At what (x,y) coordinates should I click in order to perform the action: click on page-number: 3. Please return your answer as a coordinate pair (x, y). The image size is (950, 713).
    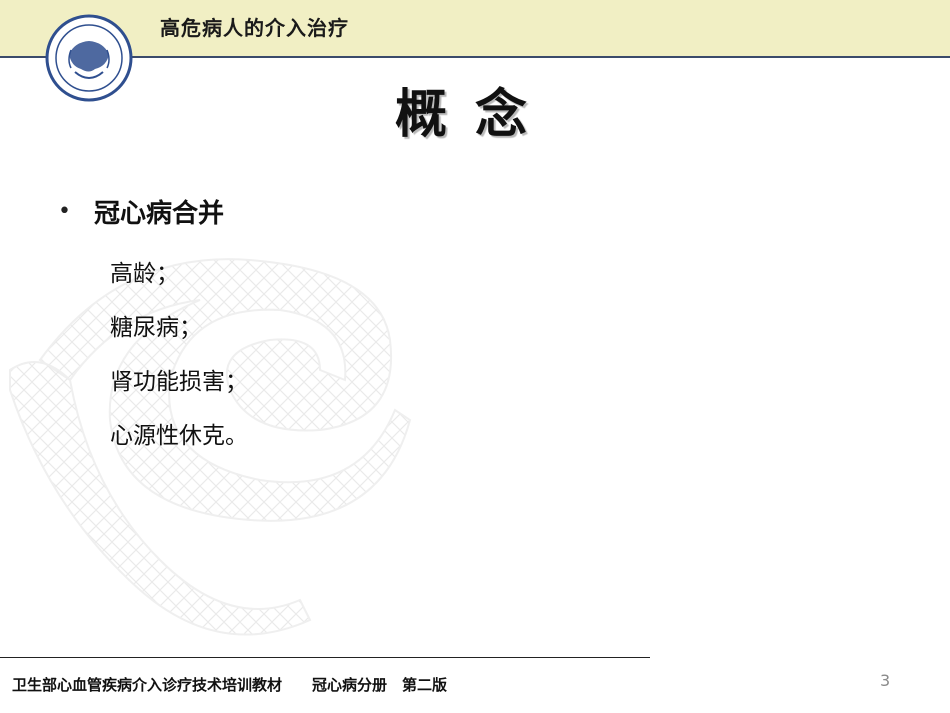
    Looking at the image, I should click on (885, 680).